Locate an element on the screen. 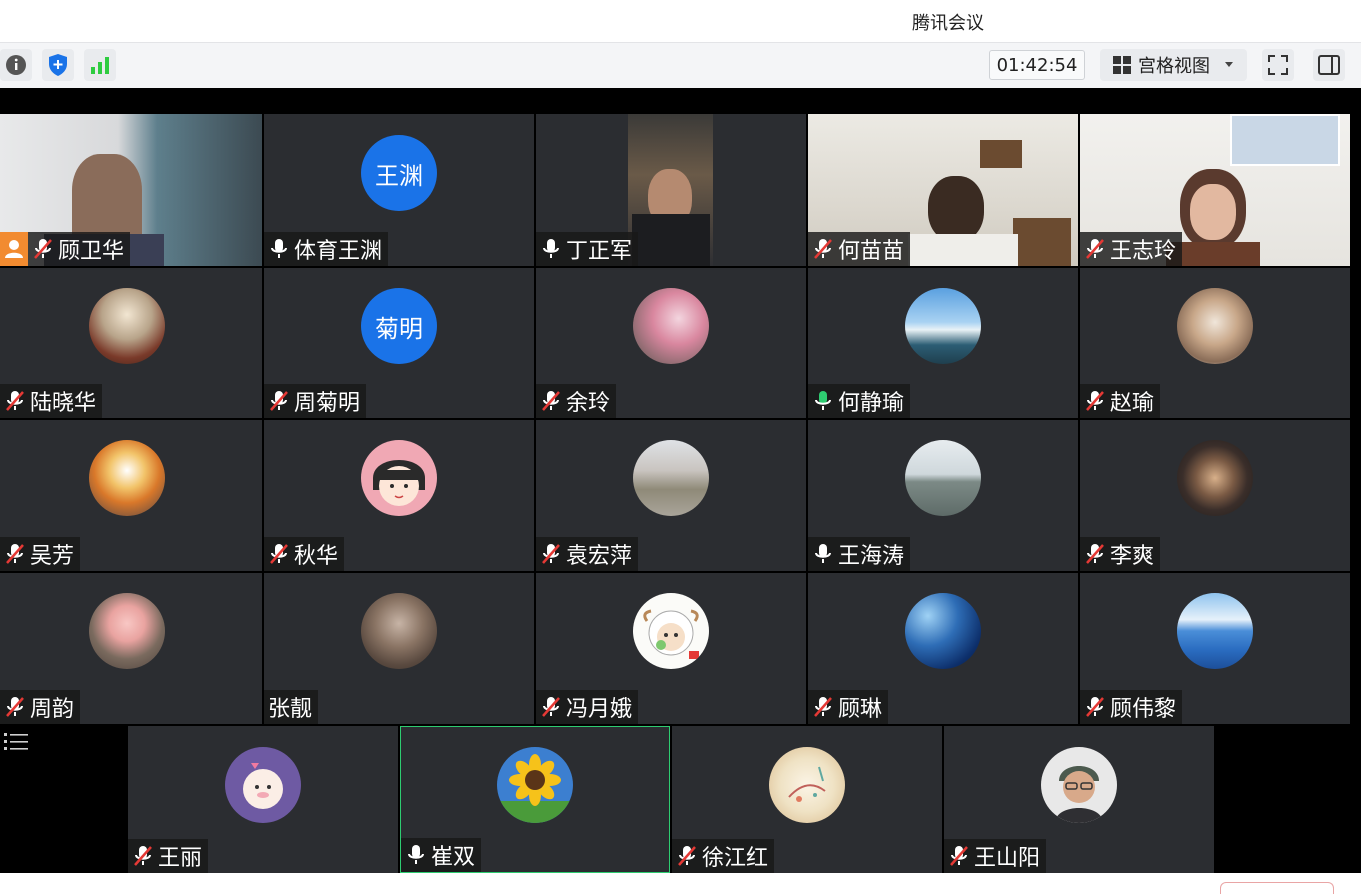  participant-tile-active: 崔双 is located at coordinates (535, 799).